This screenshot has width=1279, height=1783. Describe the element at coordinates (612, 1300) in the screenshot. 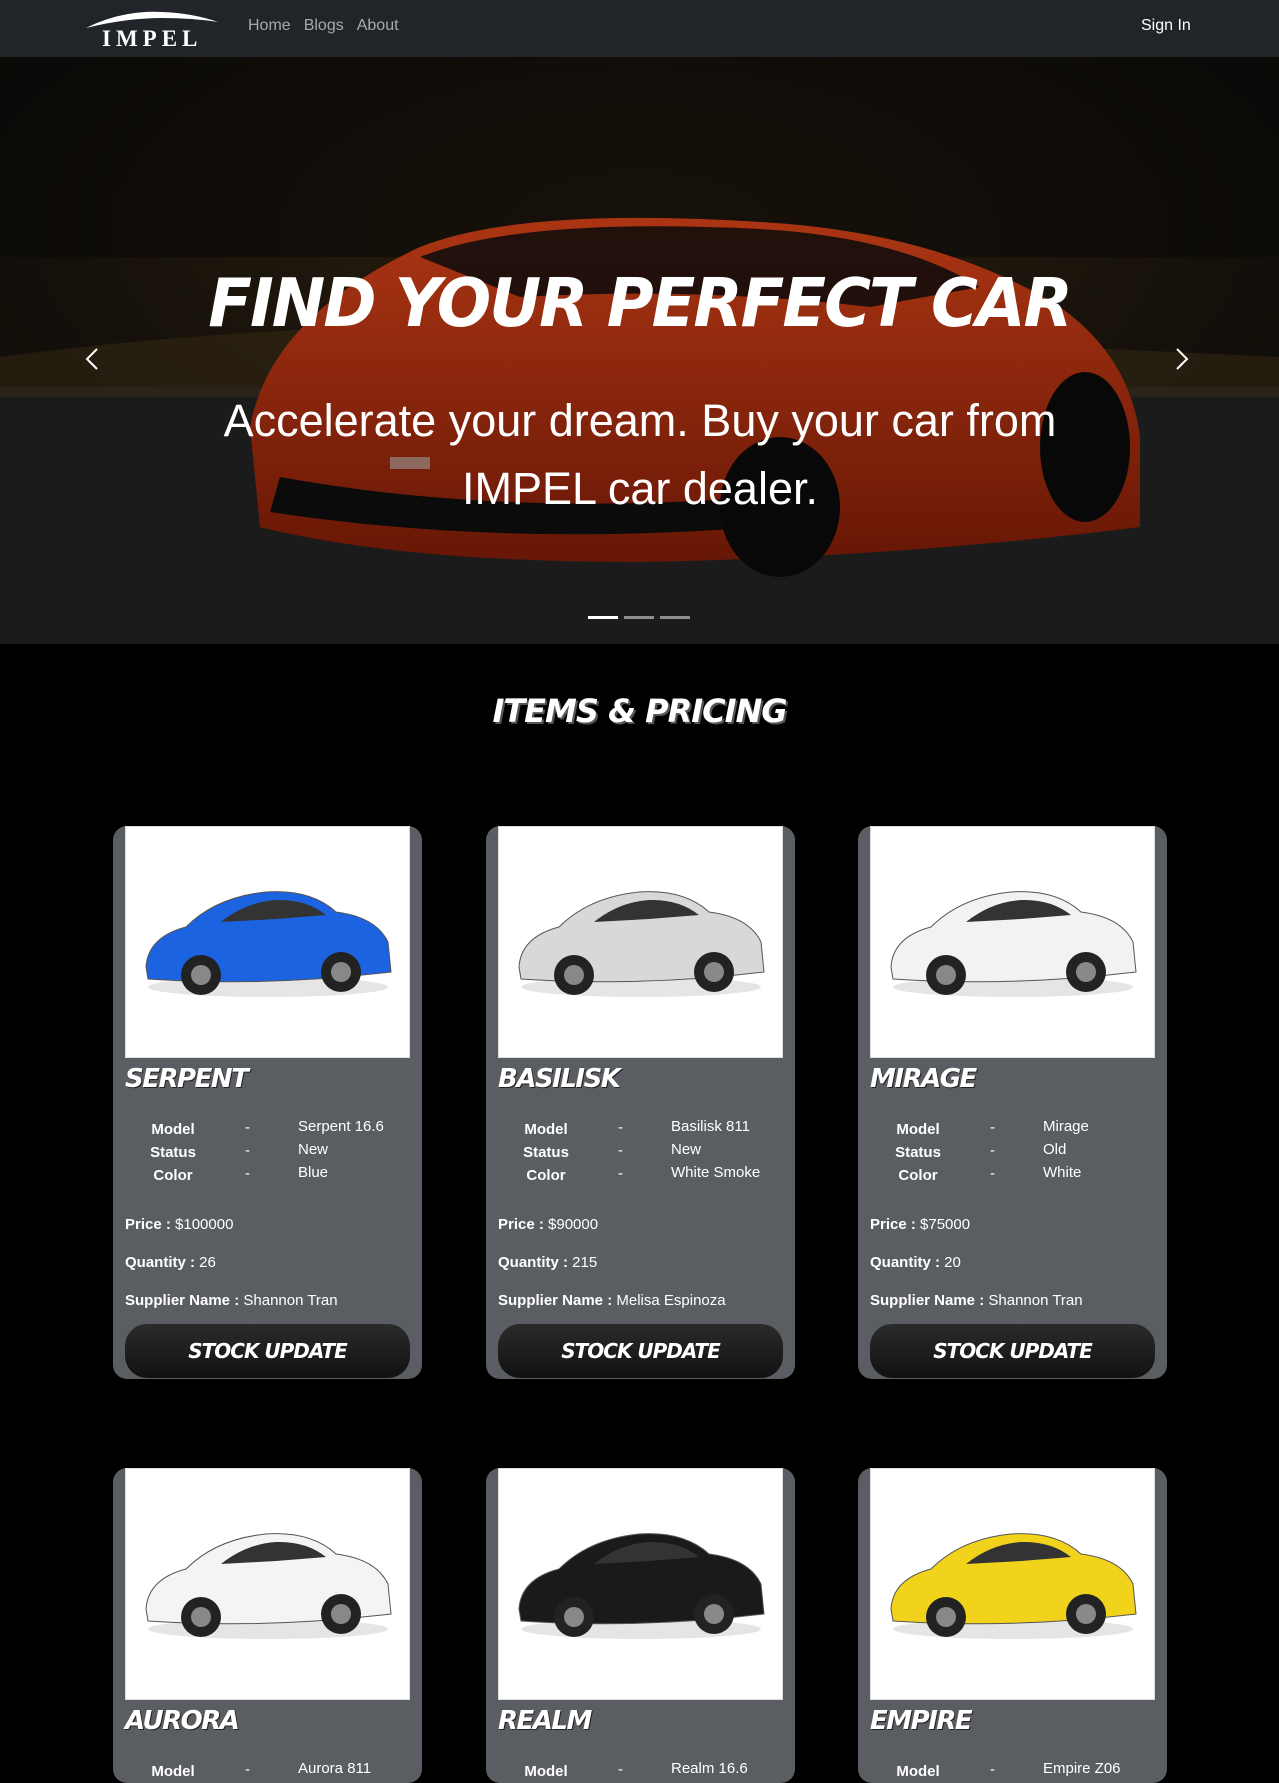

I see `supplier-line: Supplier Name : Melisa Espinoza` at that location.